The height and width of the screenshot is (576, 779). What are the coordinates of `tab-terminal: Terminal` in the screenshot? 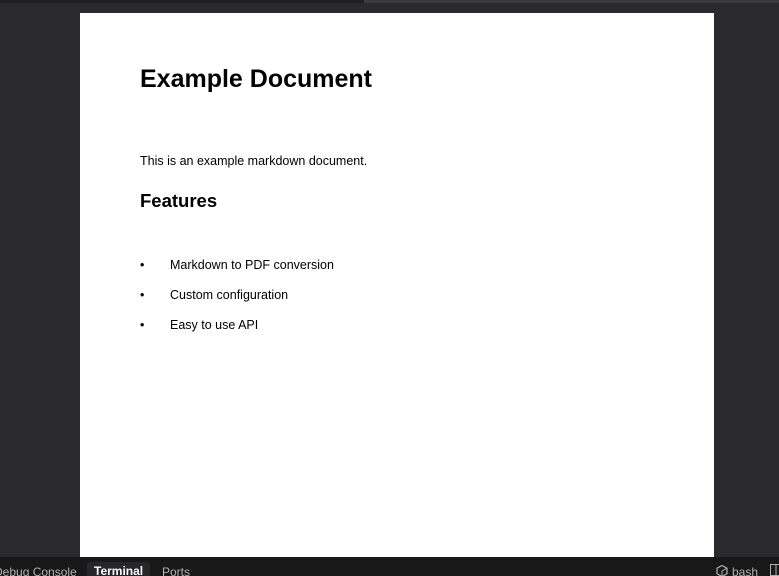 It's located at (119, 569).